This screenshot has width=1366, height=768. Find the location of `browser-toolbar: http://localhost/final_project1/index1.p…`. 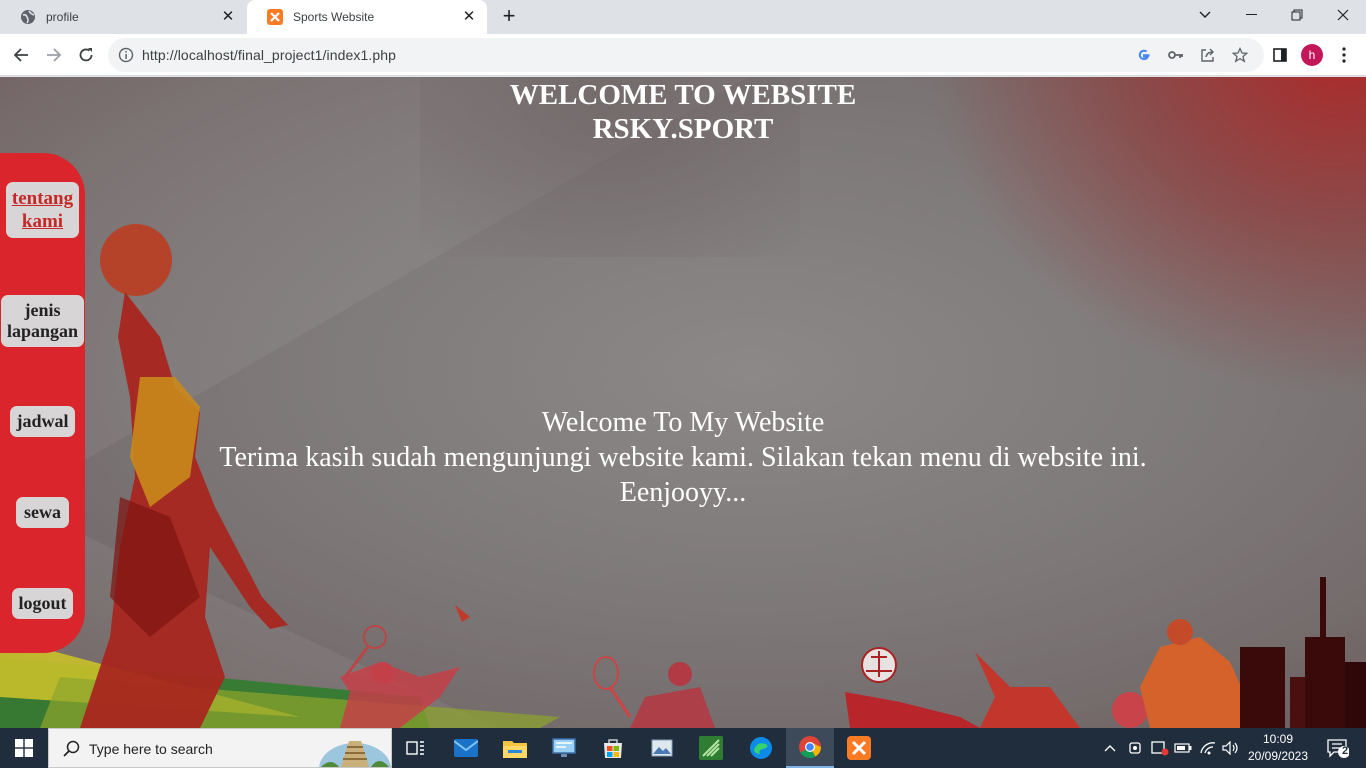

browser-toolbar: http://localhost/final_project1/index1.p… is located at coordinates (683, 55).